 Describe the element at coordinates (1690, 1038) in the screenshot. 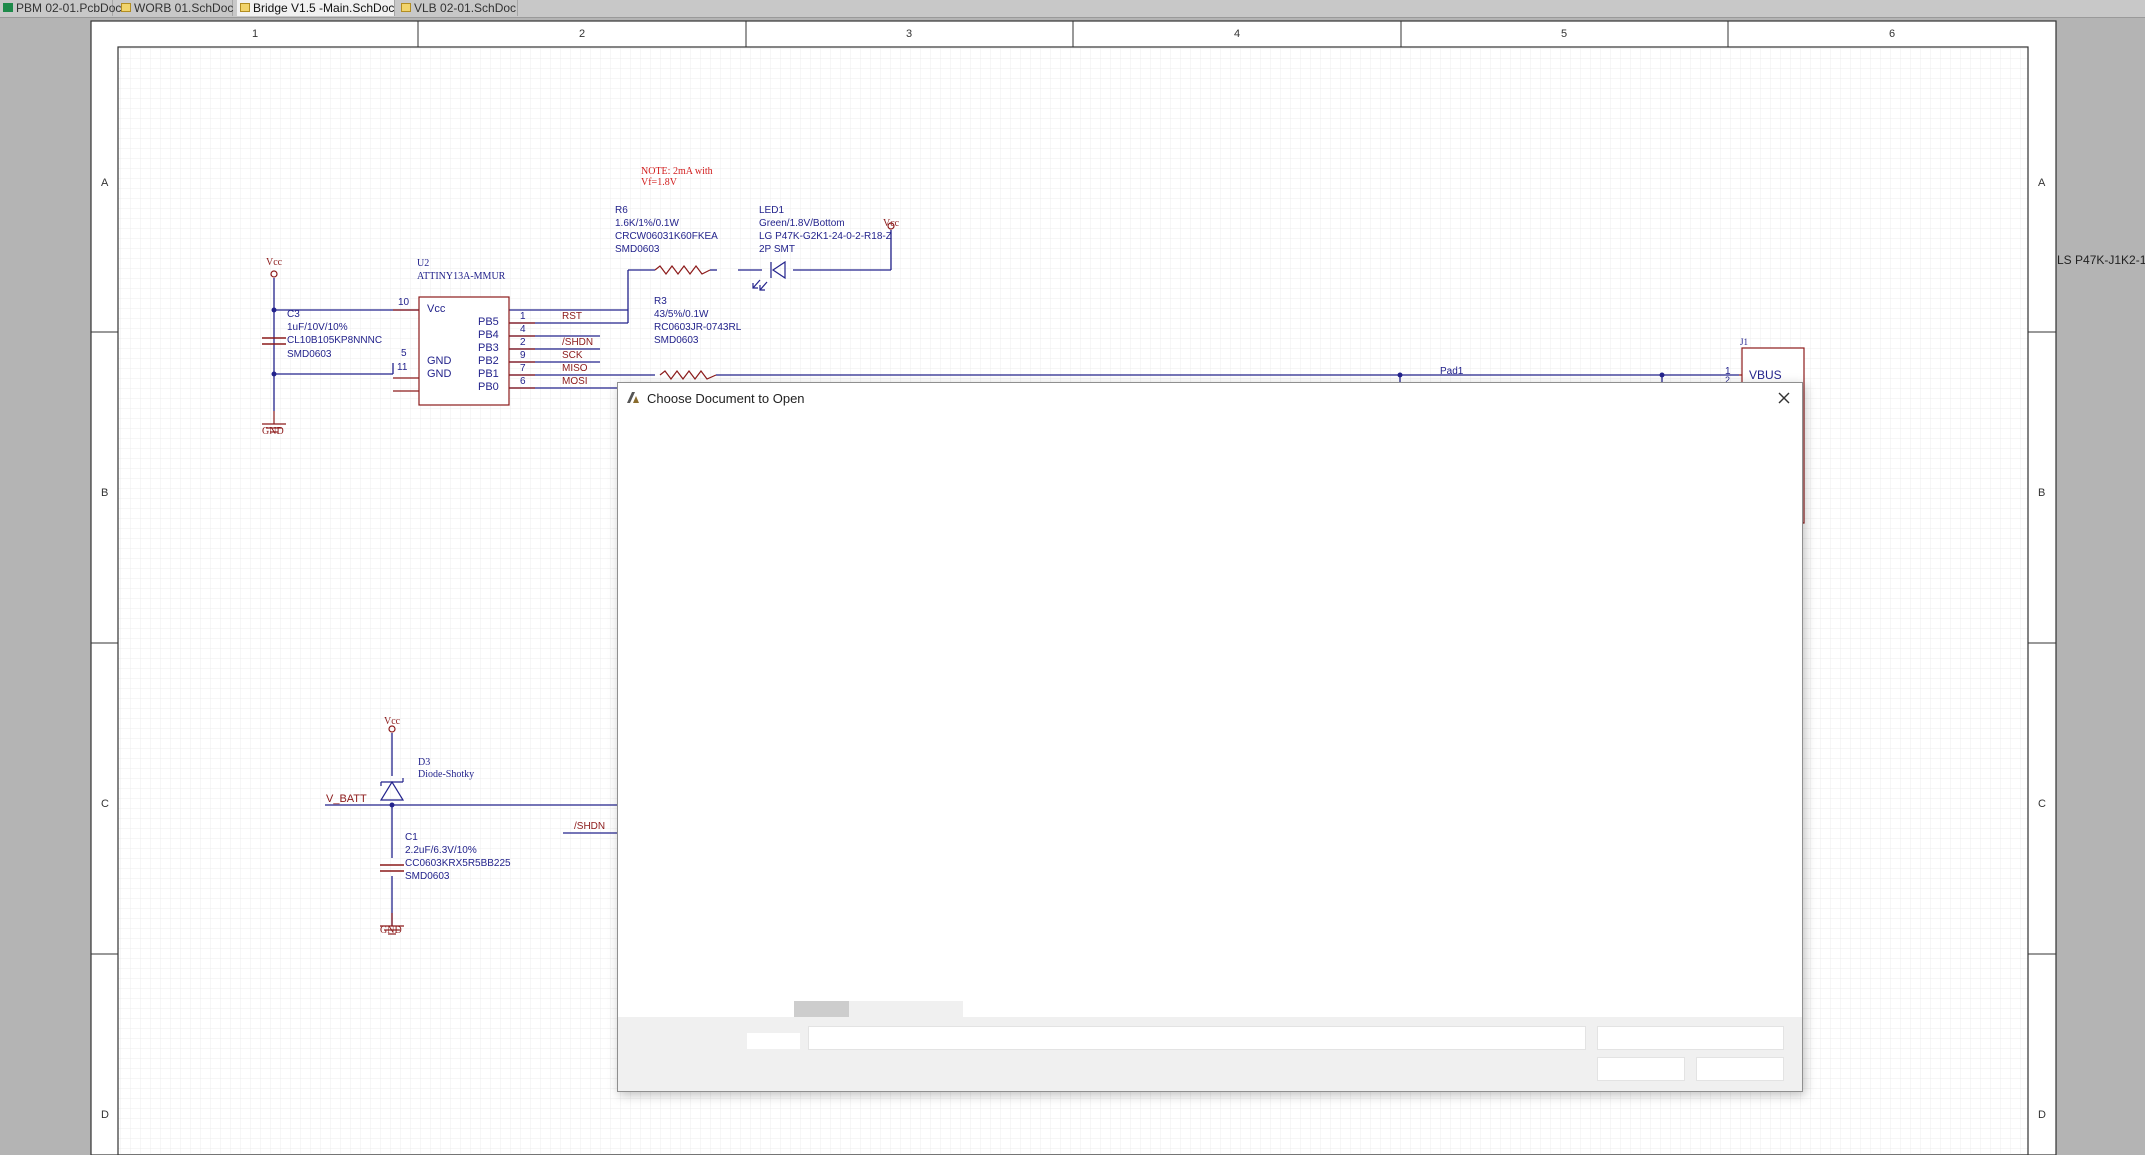

I see `filetype-select` at that location.